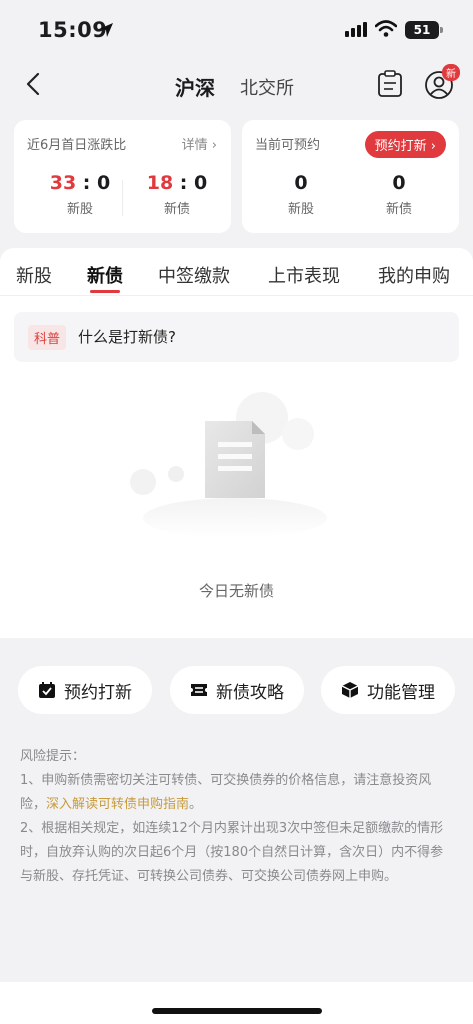  I want to click on bond-guide-shortcut: 新债攻略, so click(237, 690).